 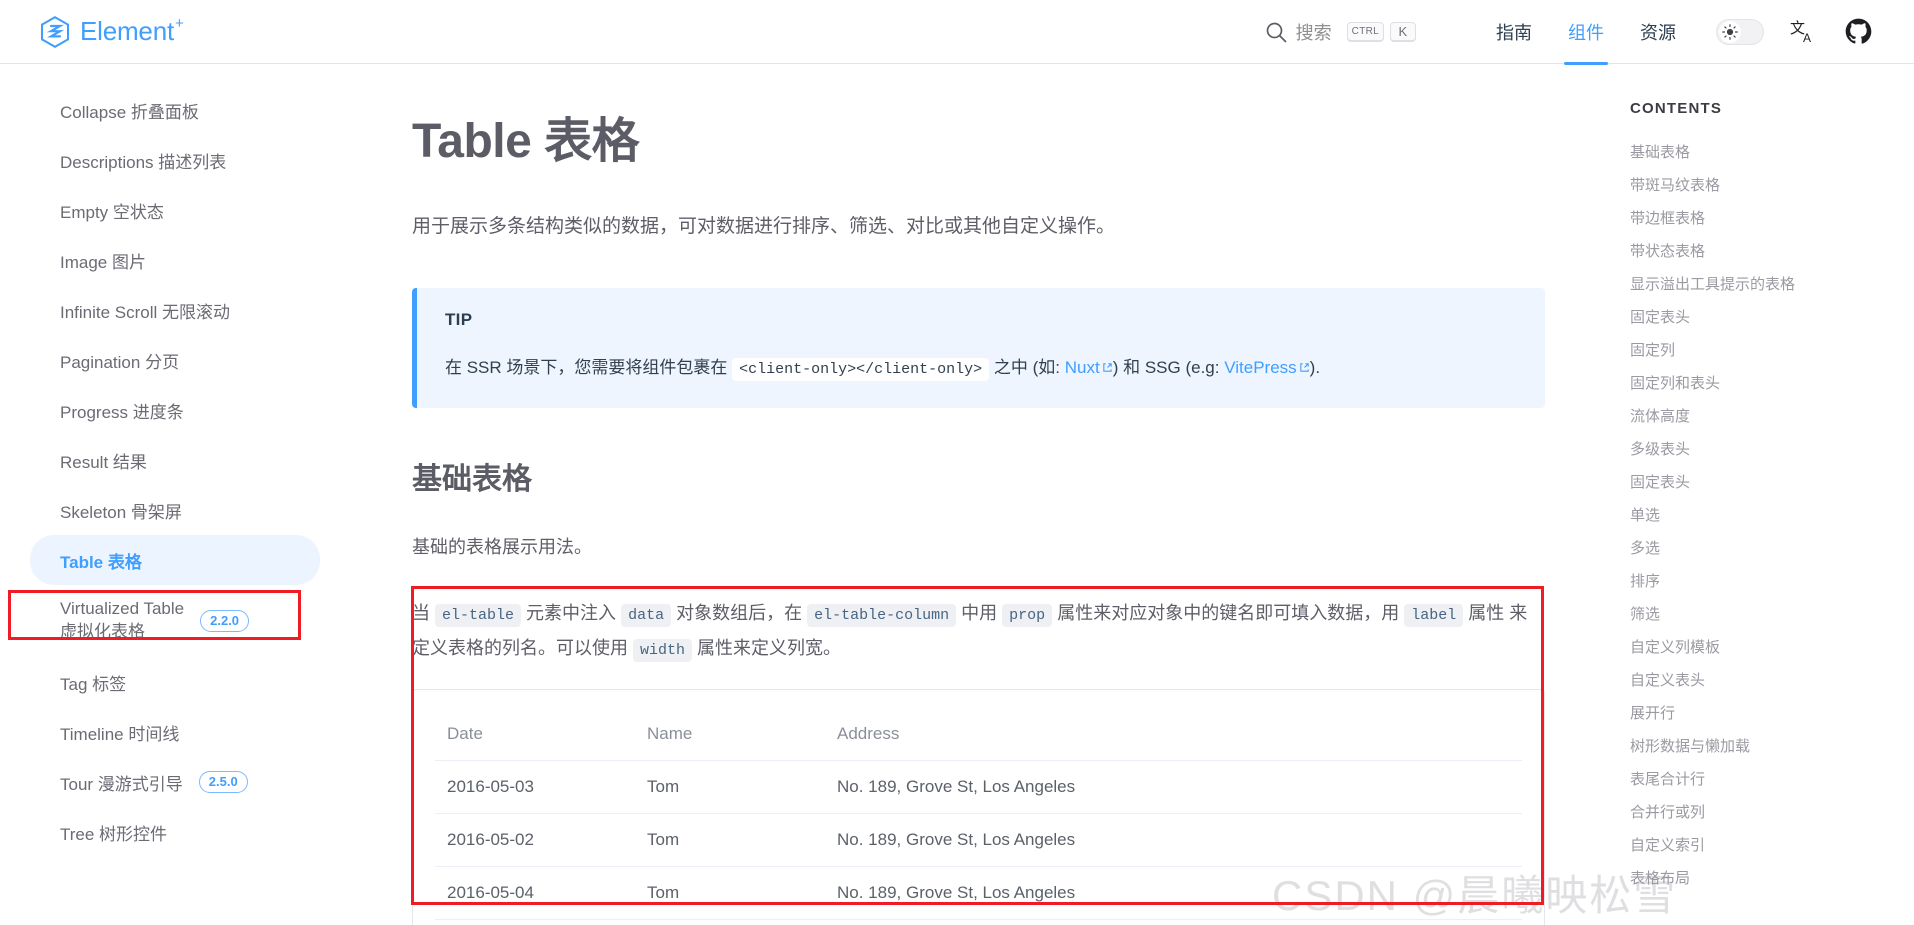 What do you see at coordinates (223, 782) in the screenshot?
I see `version-badge: 2.5.0` at bounding box center [223, 782].